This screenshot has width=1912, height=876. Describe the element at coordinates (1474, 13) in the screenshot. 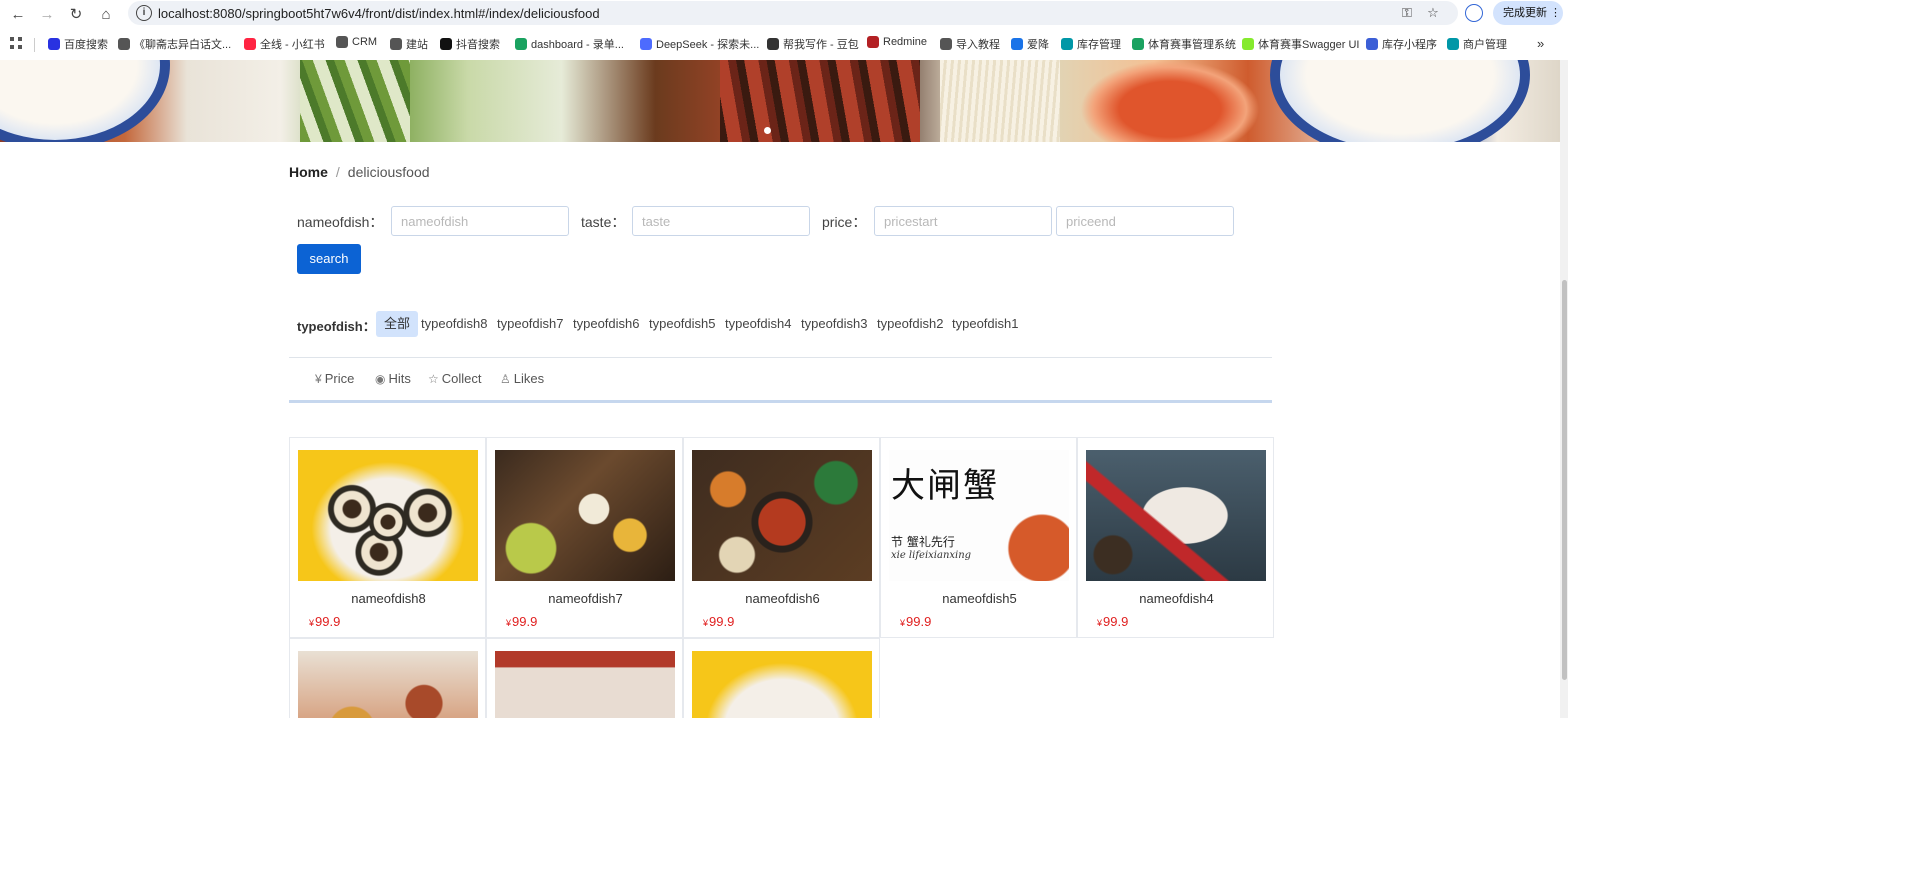

I see `profile-icon` at that location.